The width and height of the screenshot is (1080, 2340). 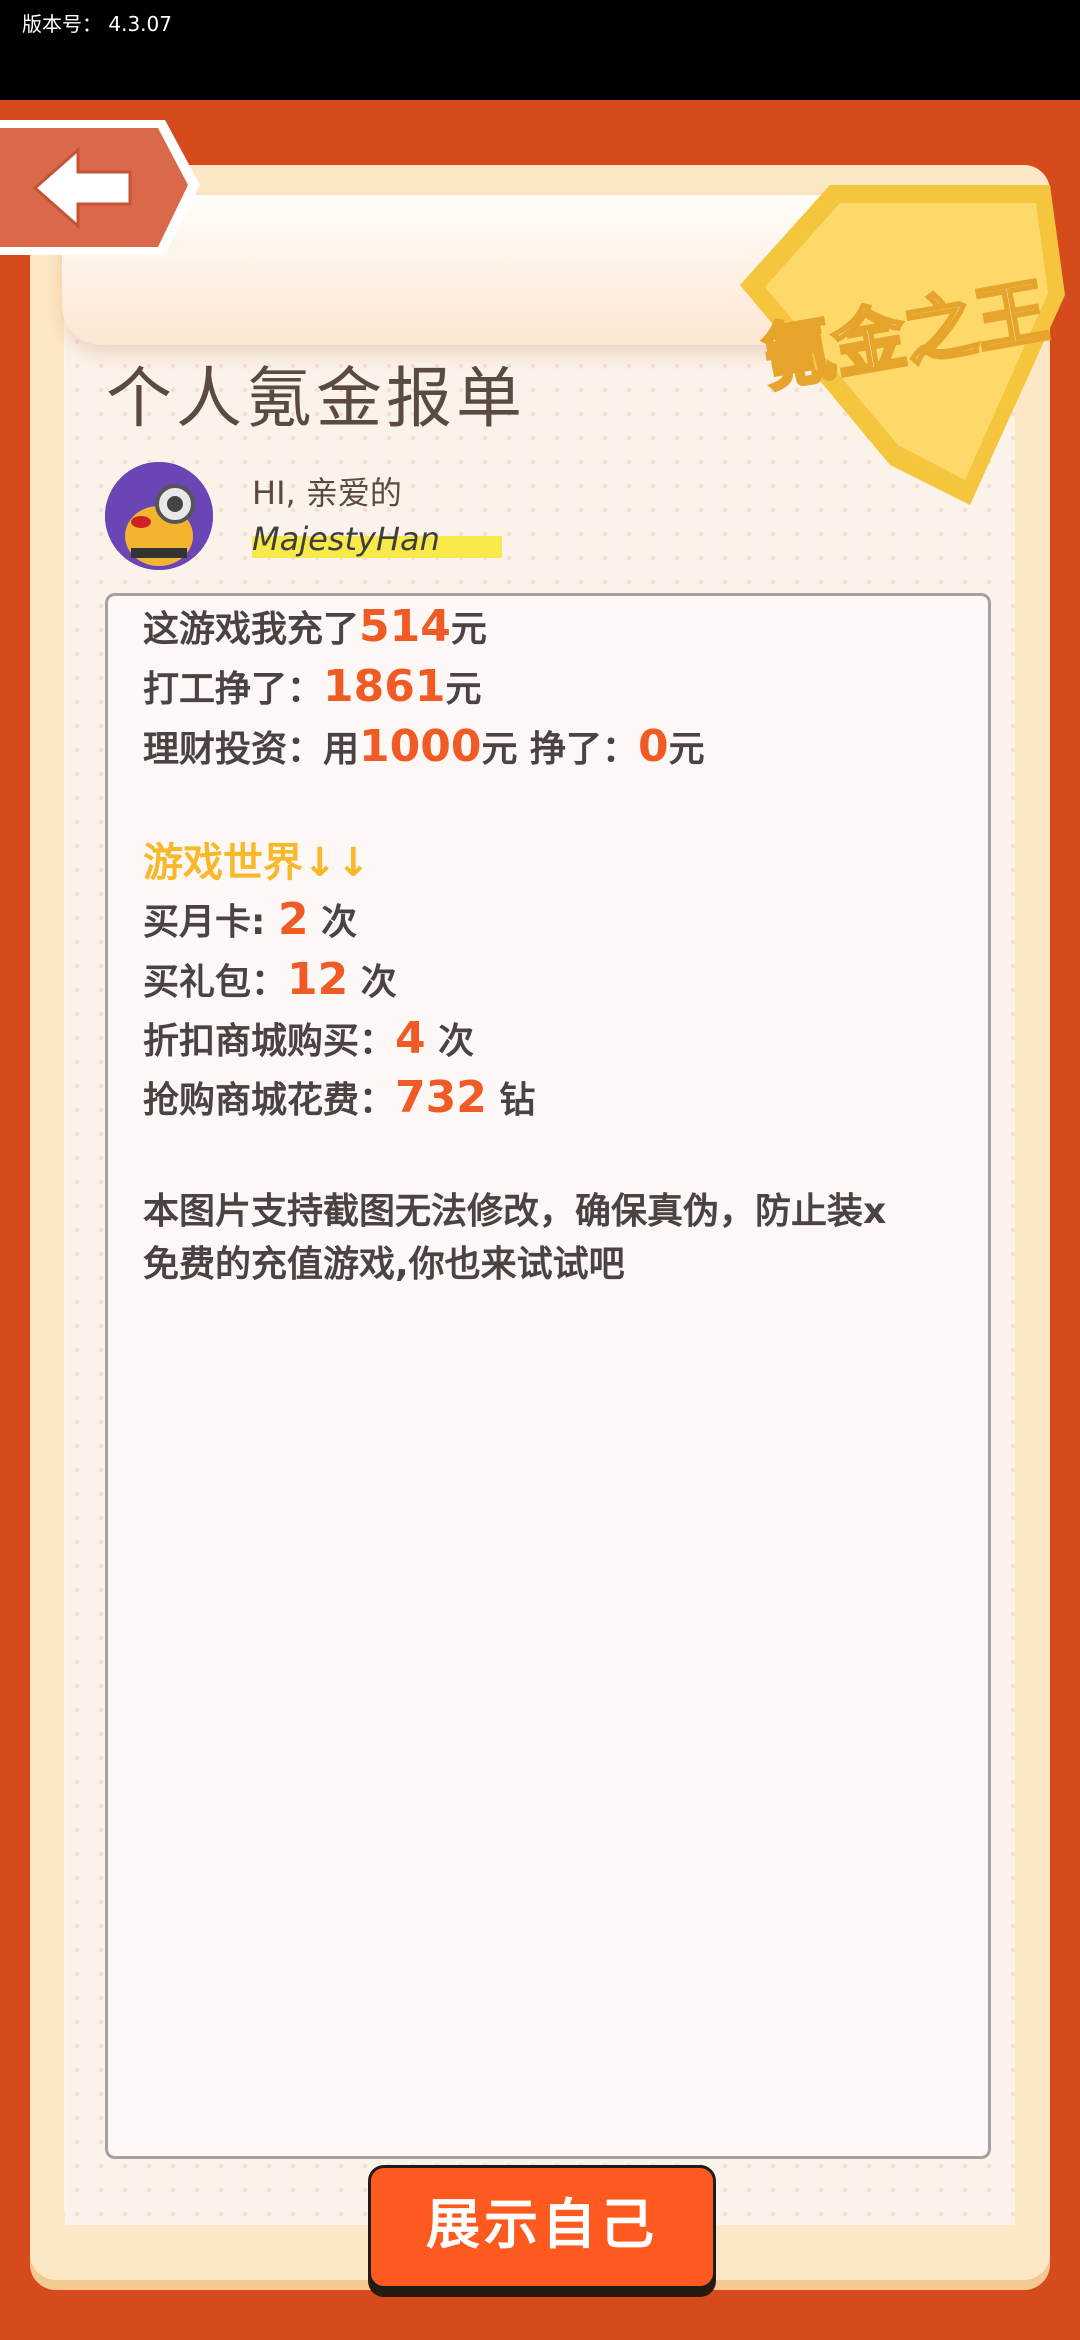 I want to click on work-earn-label: 打工挣了：, so click(x=233, y=689).